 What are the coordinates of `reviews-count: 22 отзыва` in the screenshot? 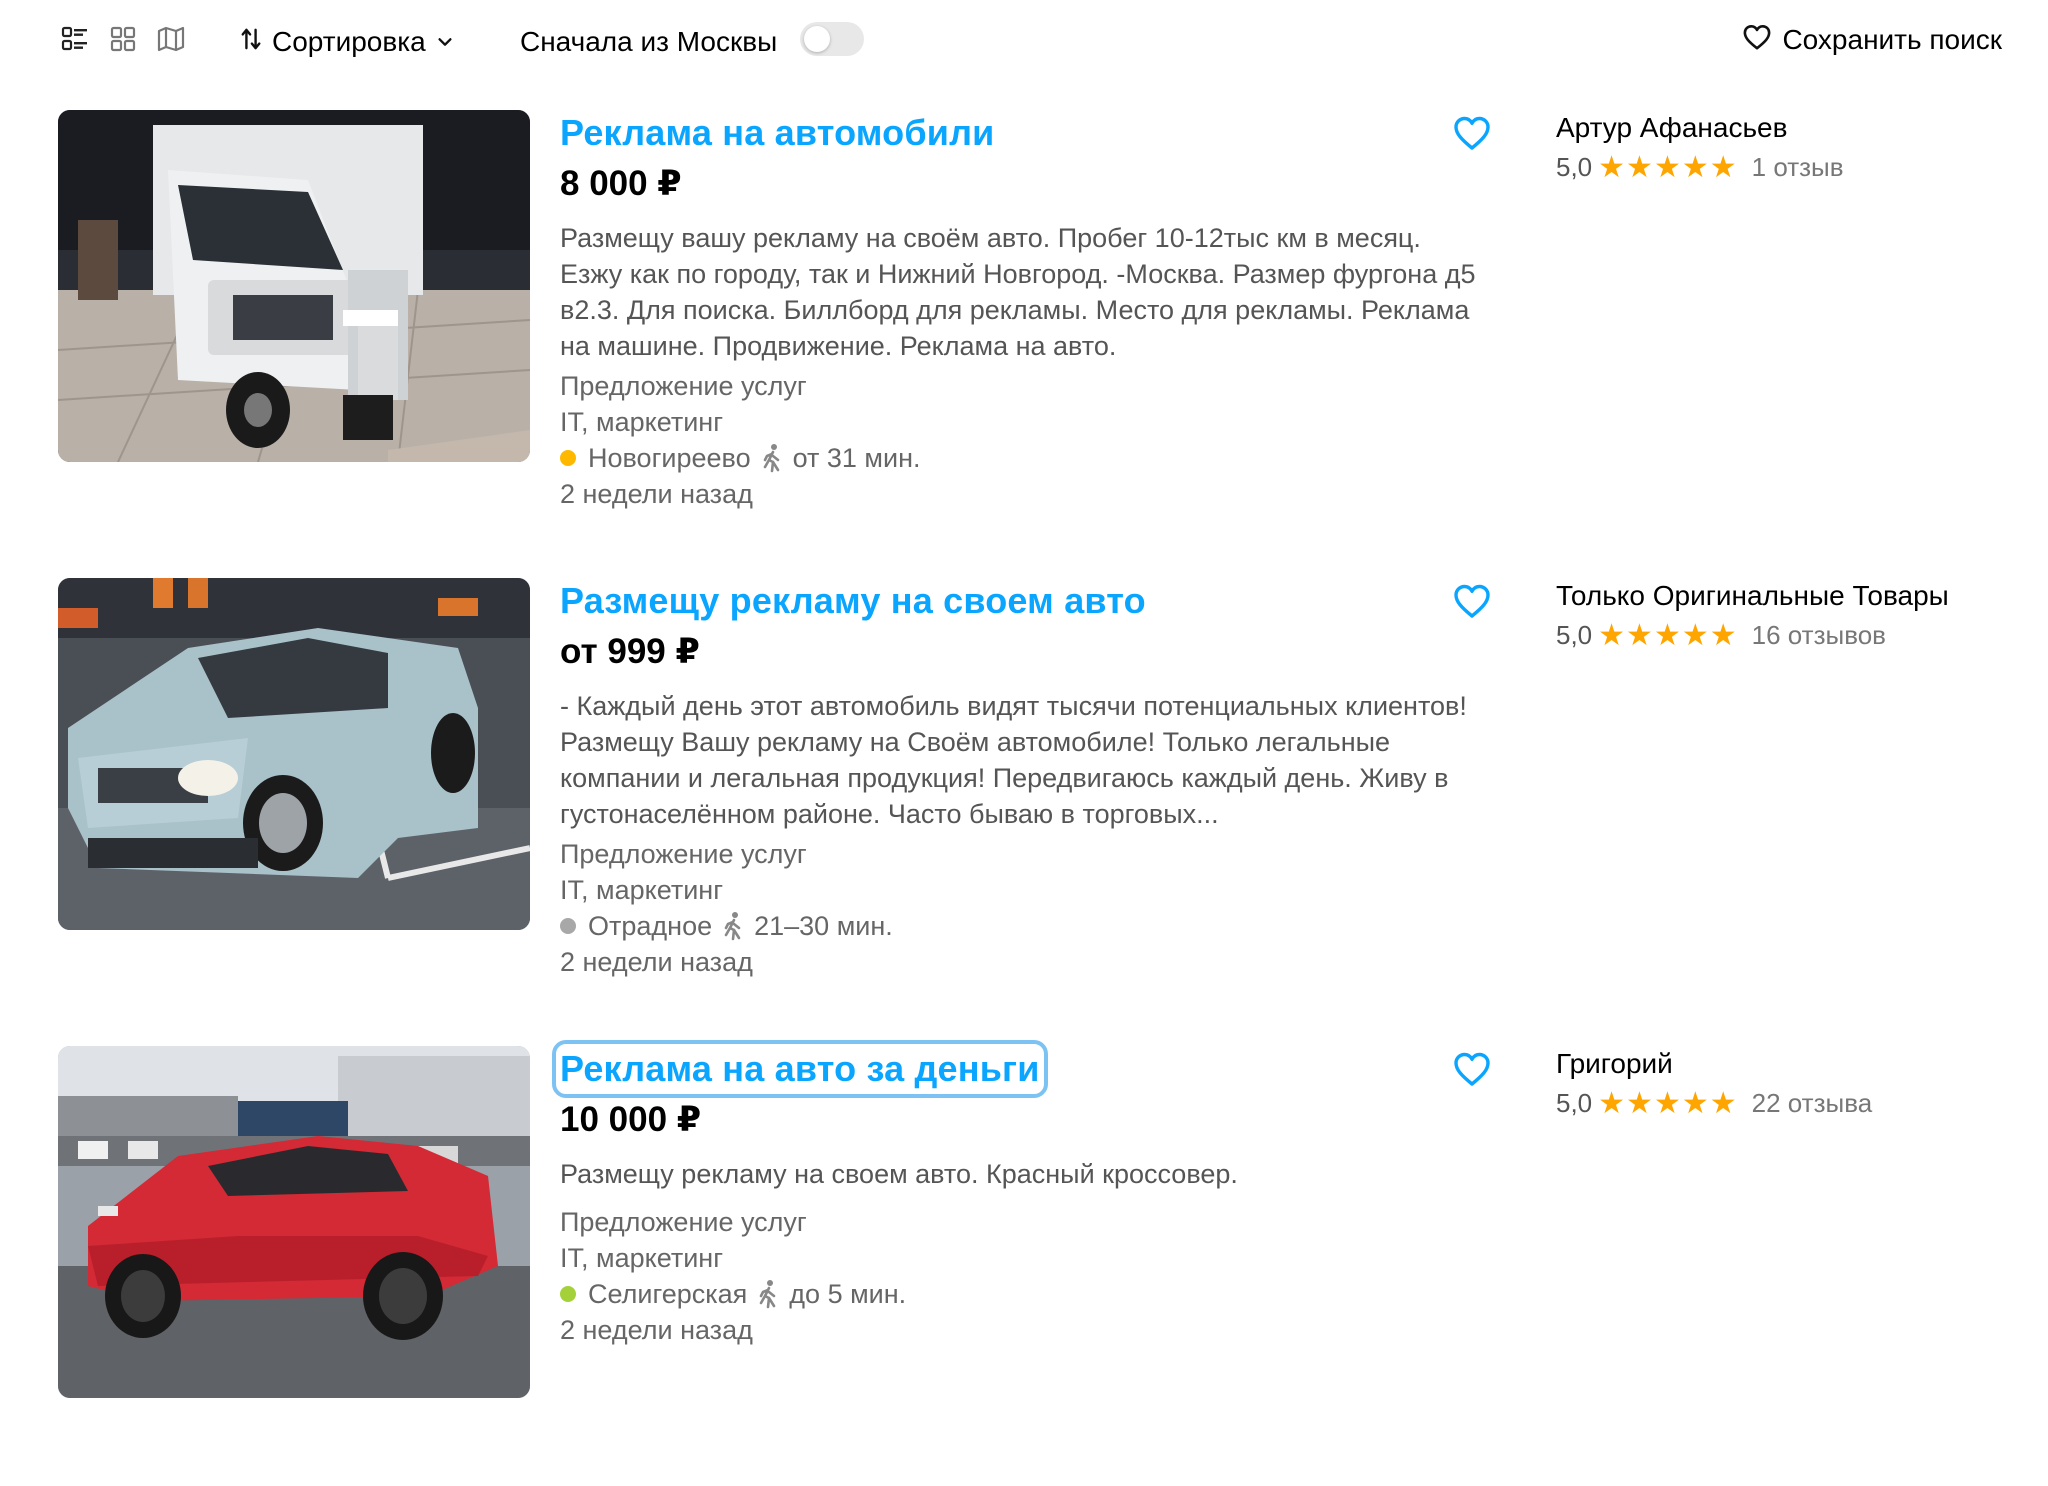 It's located at (1812, 1103).